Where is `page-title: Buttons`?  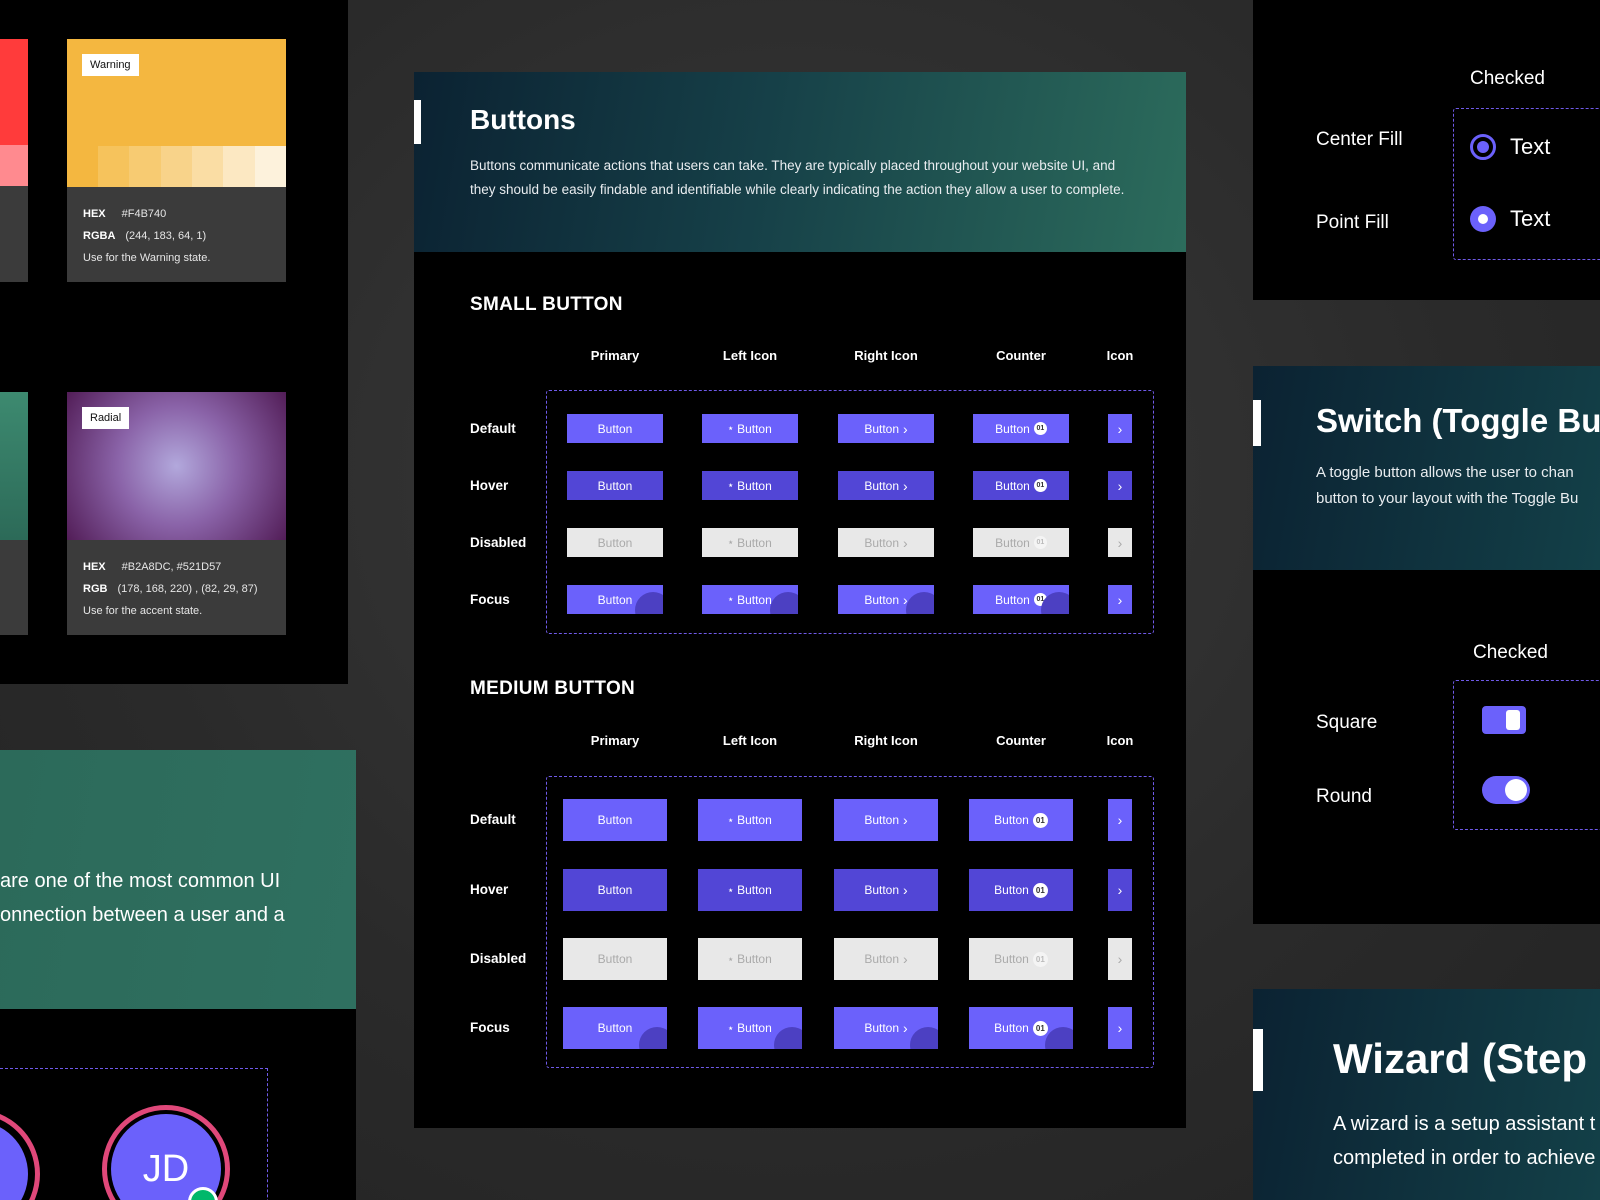
page-title: Buttons is located at coordinates (523, 119).